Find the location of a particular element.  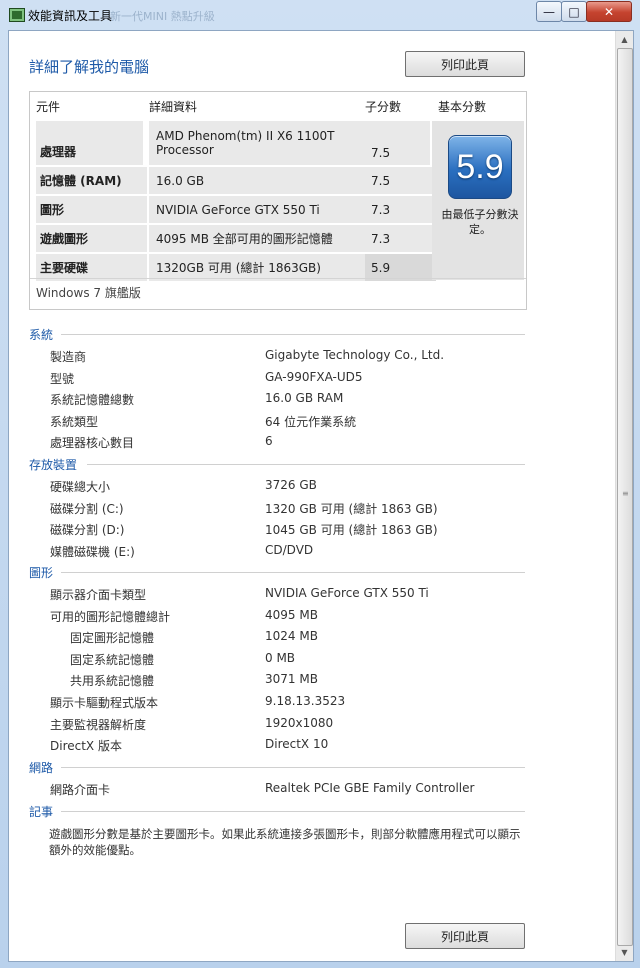

label: 磁碟分割 (D:) is located at coordinates (87, 530).